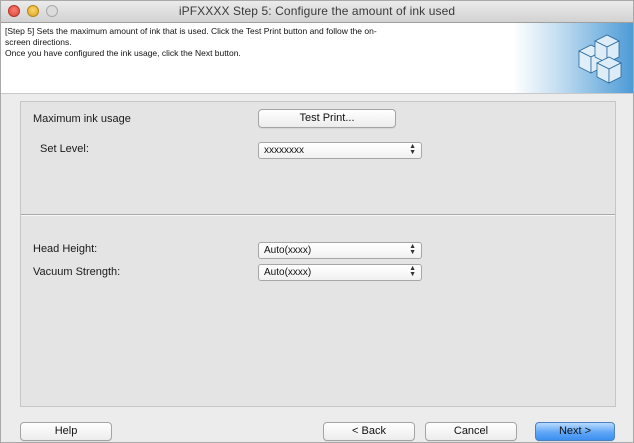  What do you see at coordinates (575, 431) in the screenshot?
I see `next-button: Next >` at bounding box center [575, 431].